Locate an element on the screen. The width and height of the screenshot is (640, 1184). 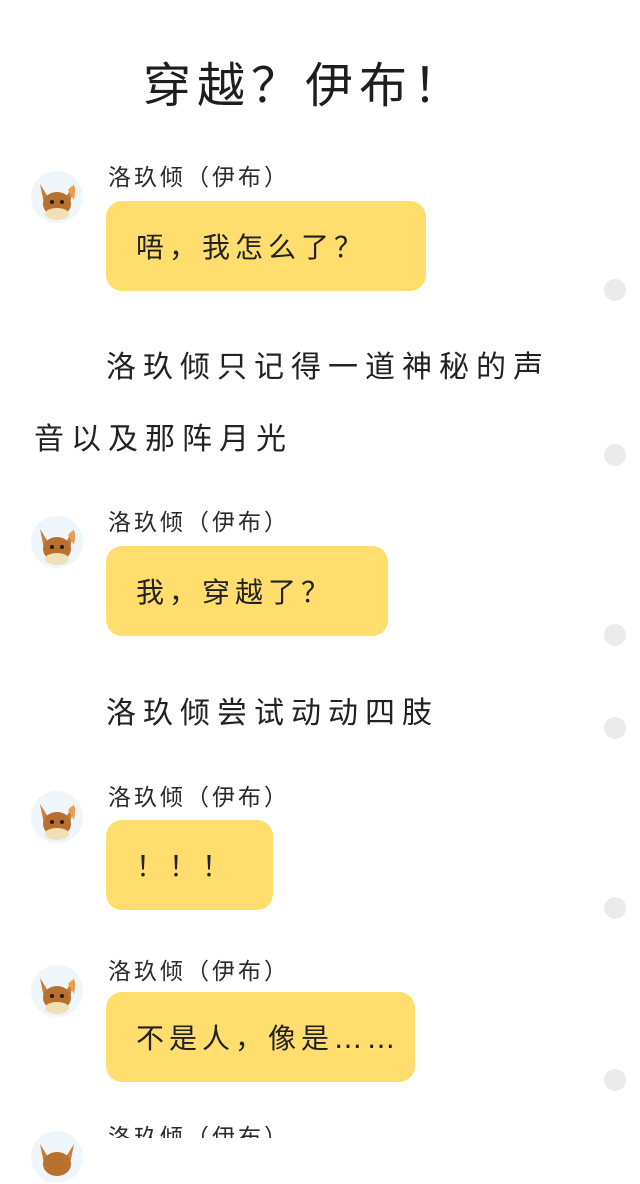
message-bubble: ！！！ is located at coordinates (189, 865).